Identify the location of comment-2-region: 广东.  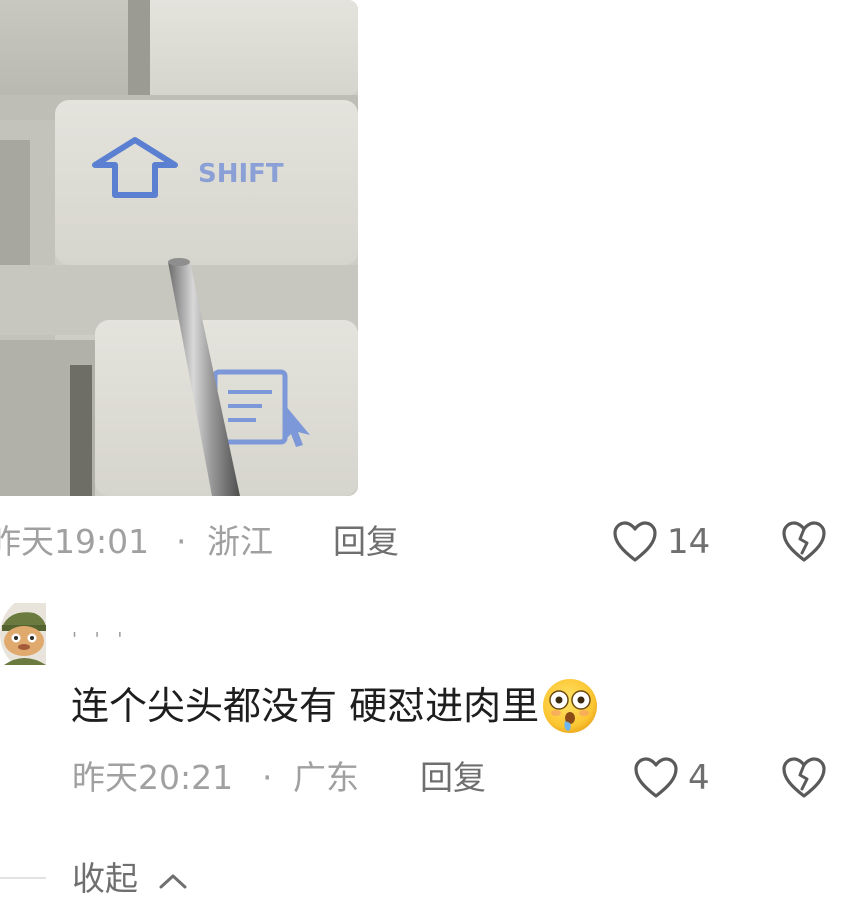
(326, 777).